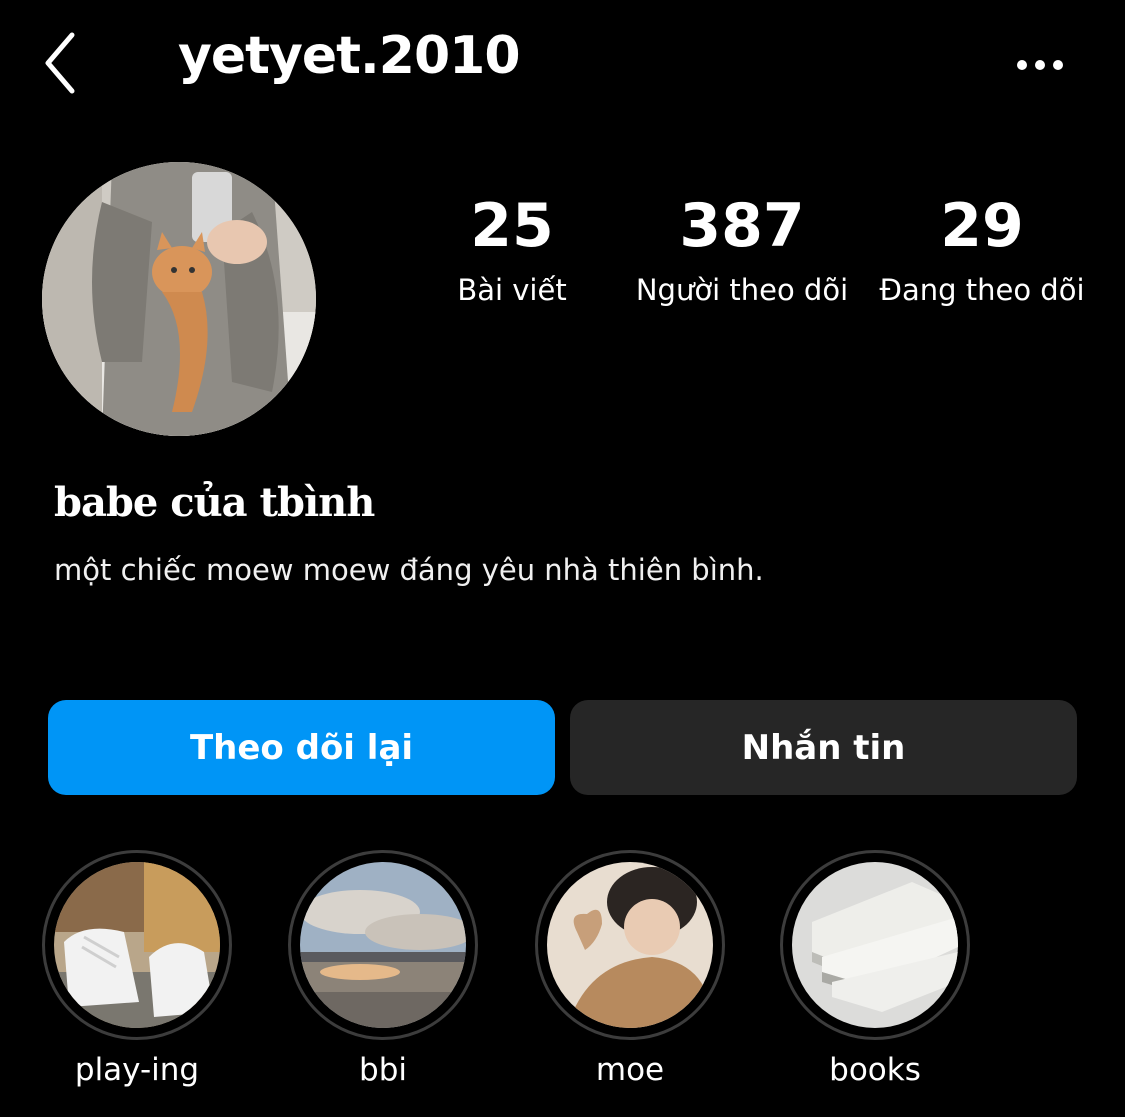 The height and width of the screenshot is (1117, 1125). What do you see at coordinates (630, 1070) in the screenshot?
I see `highlight-label: moe` at bounding box center [630, 1070].